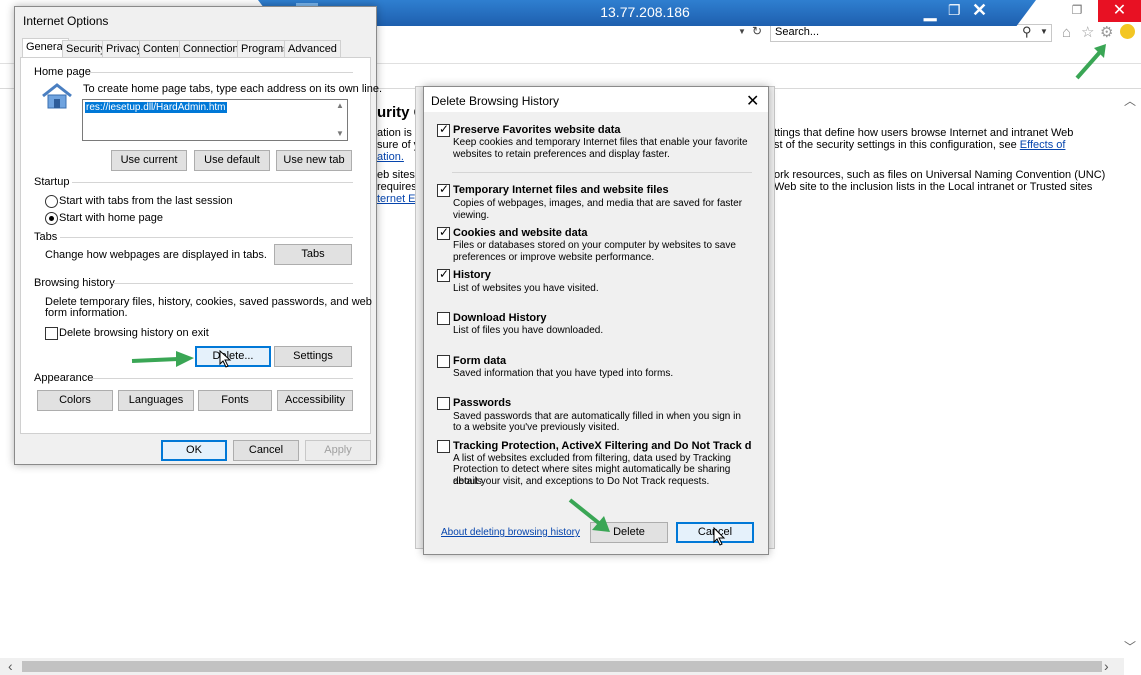 The height and width of the screenshot is (675, 1141). Describe the element at coordinates (212, 182) in the screenshot. I see `startup-divider` at that location.